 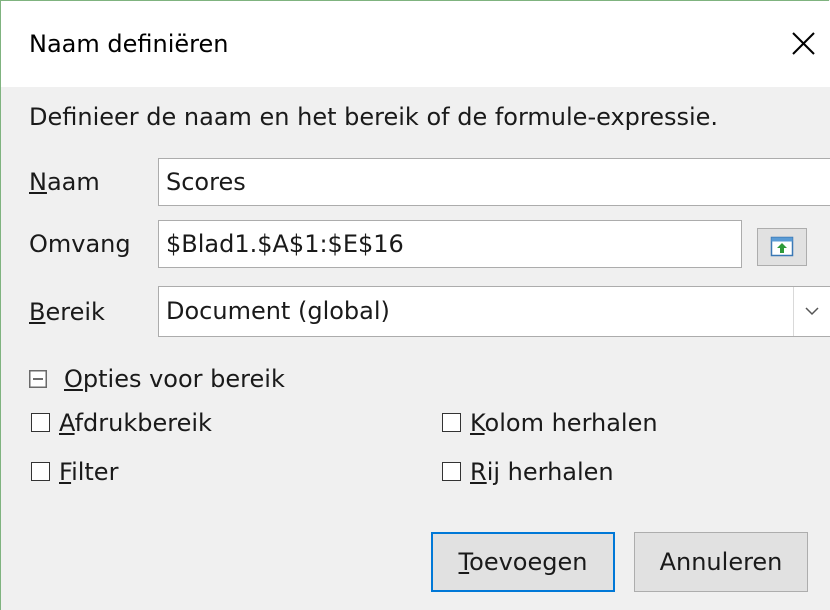 I want to click on repeat-column-checkbox-box, so click(x=451, y=422).